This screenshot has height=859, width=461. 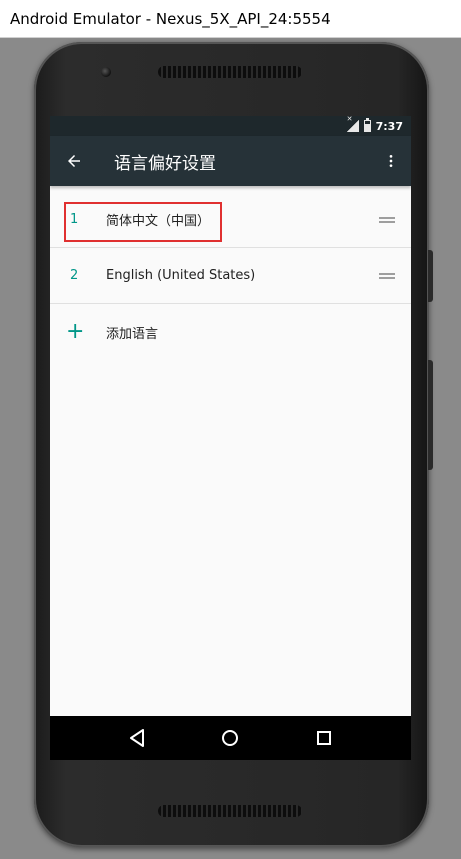 What do you see at coordinates (430, 276) in the screenshot?
I see `power-button` at bounding box center [430, 276].